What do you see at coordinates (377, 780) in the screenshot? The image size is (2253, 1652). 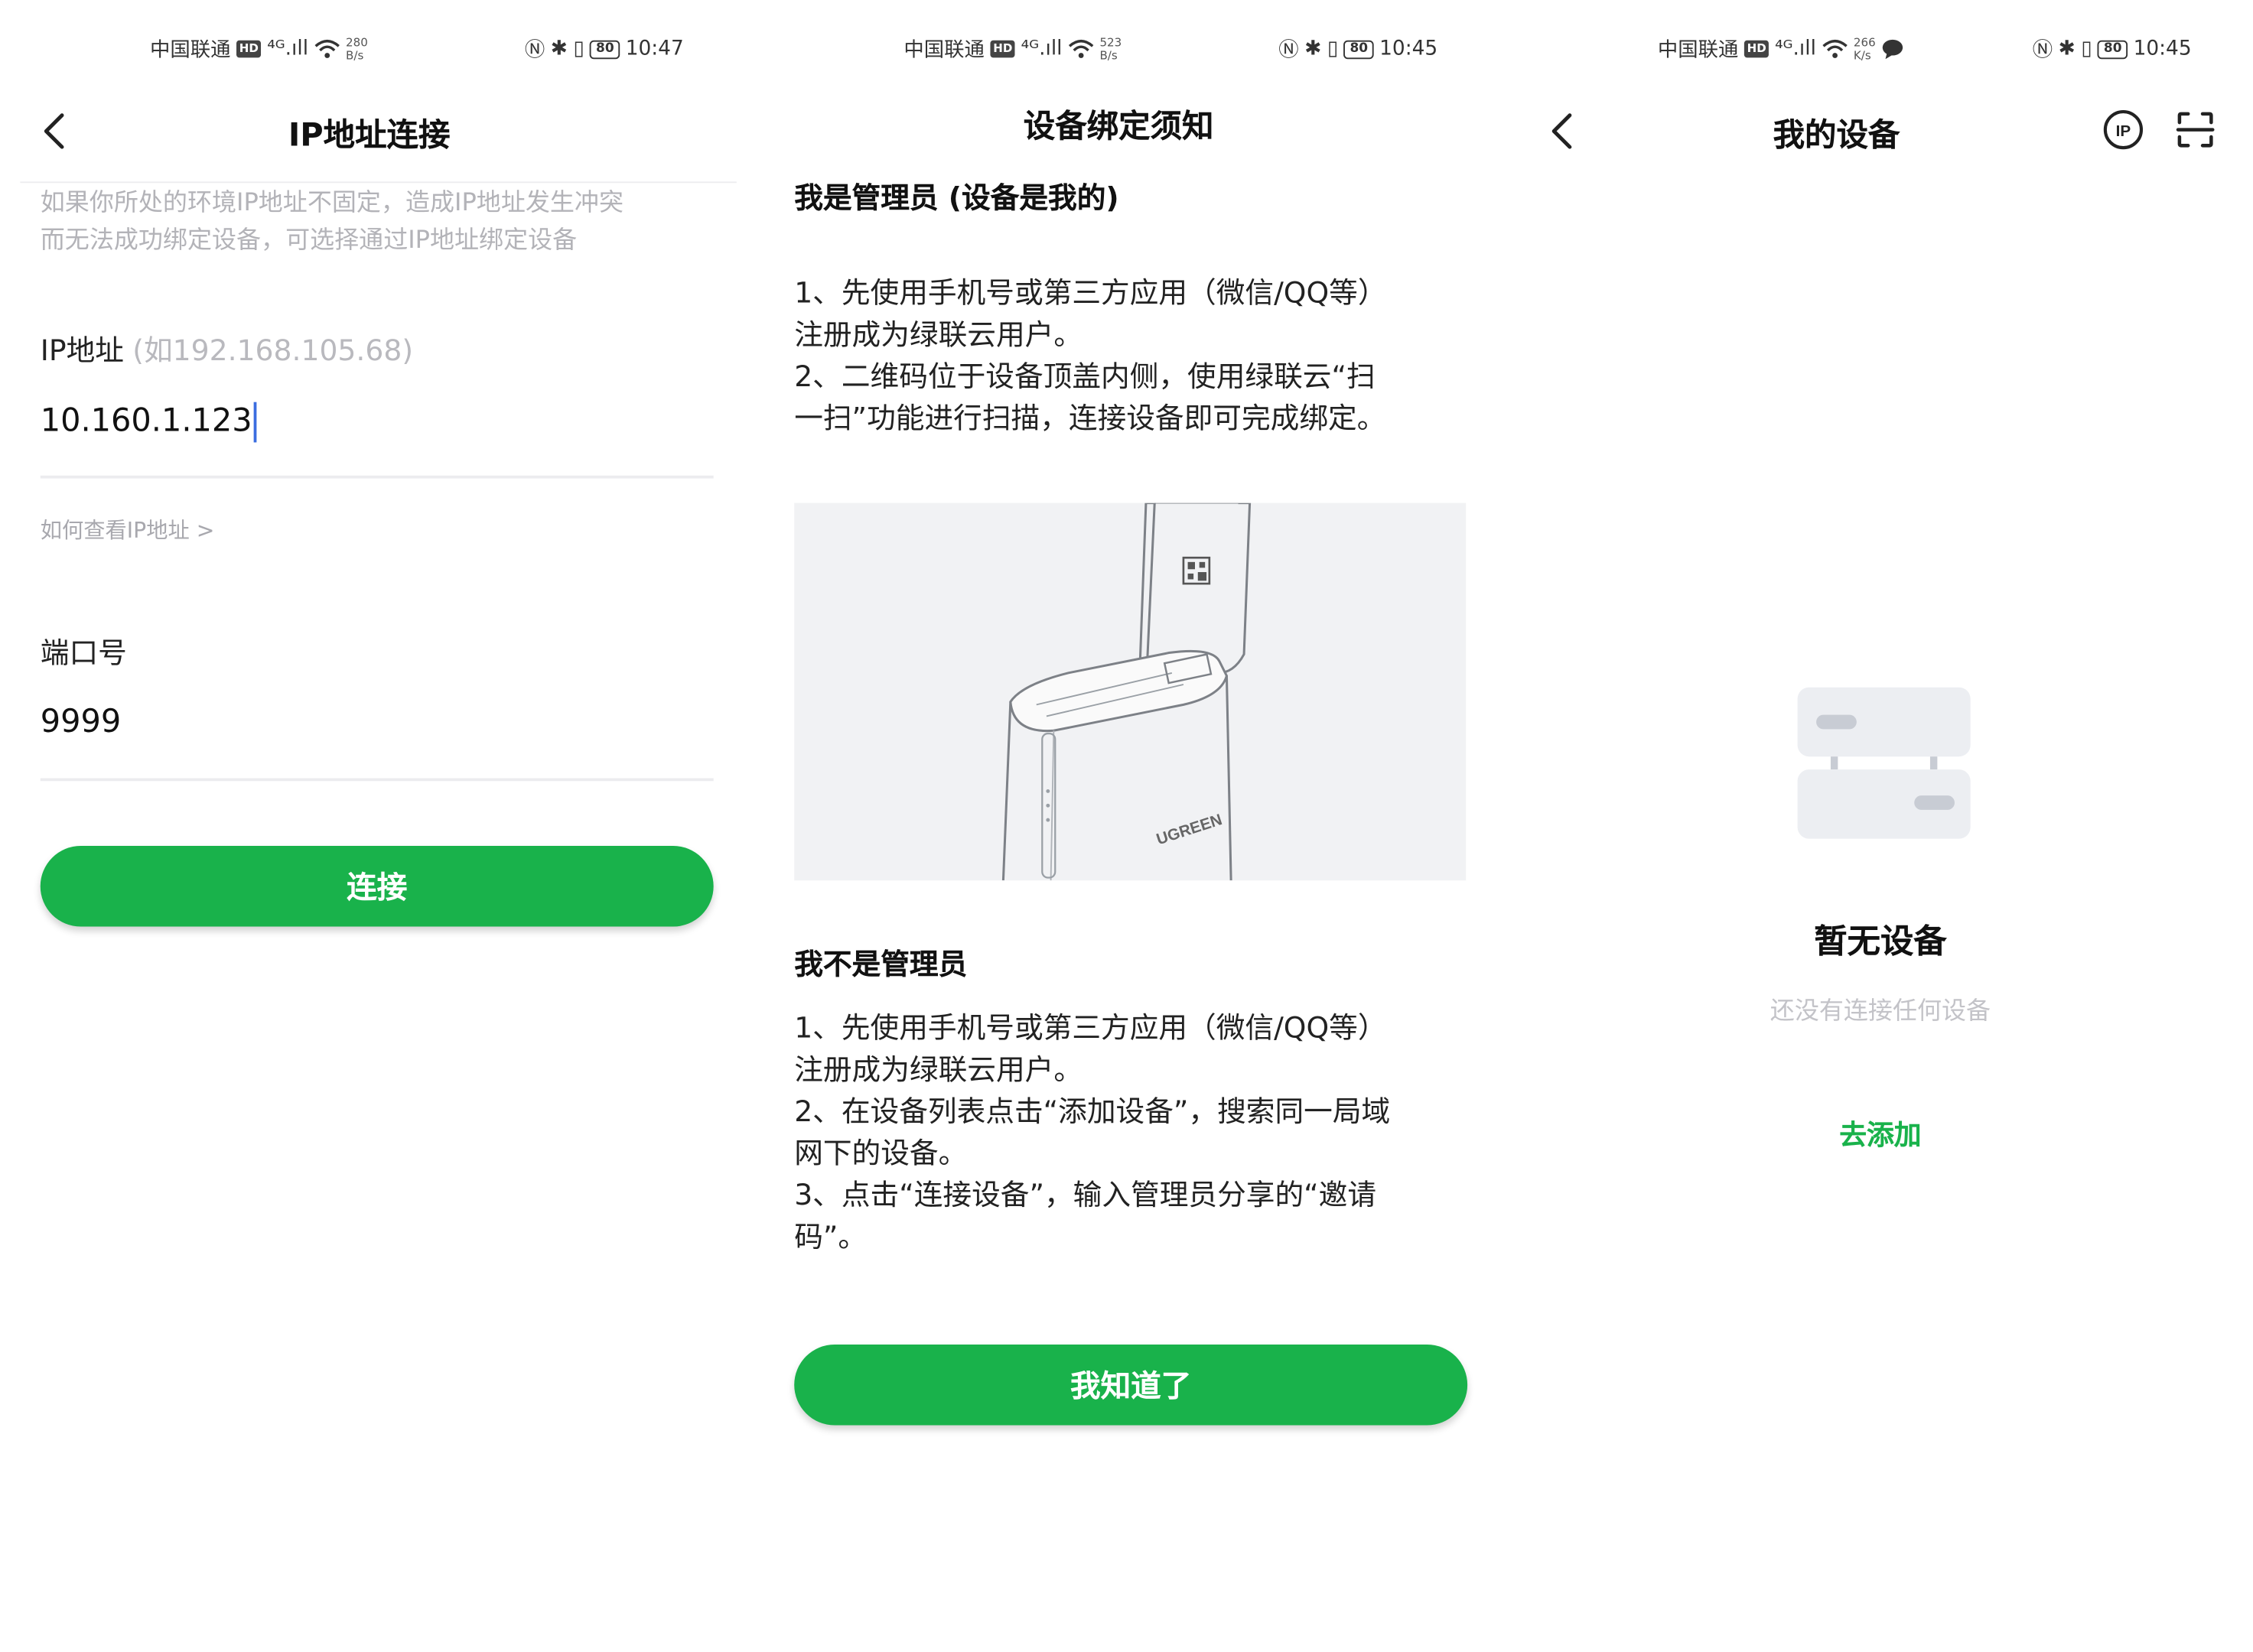 I see `port-field-underline` at bounding box center [377, 780].